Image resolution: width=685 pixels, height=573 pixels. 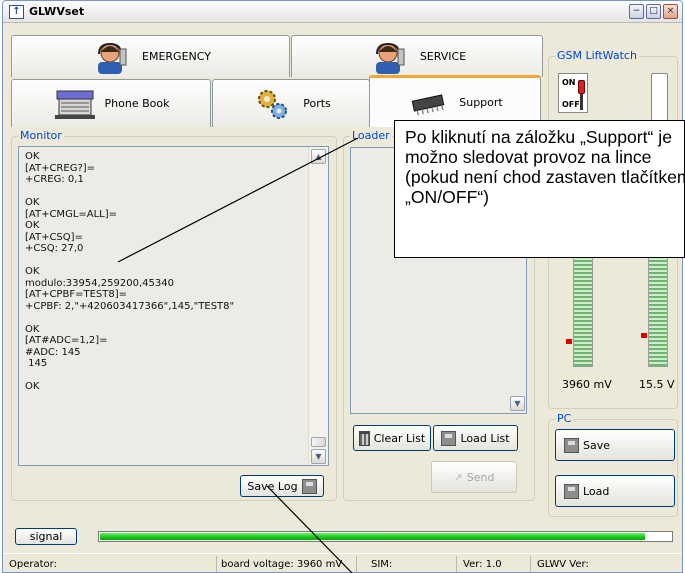 I want to click on tab-emergency: EMERGENCY, so click(x=150, y=56).